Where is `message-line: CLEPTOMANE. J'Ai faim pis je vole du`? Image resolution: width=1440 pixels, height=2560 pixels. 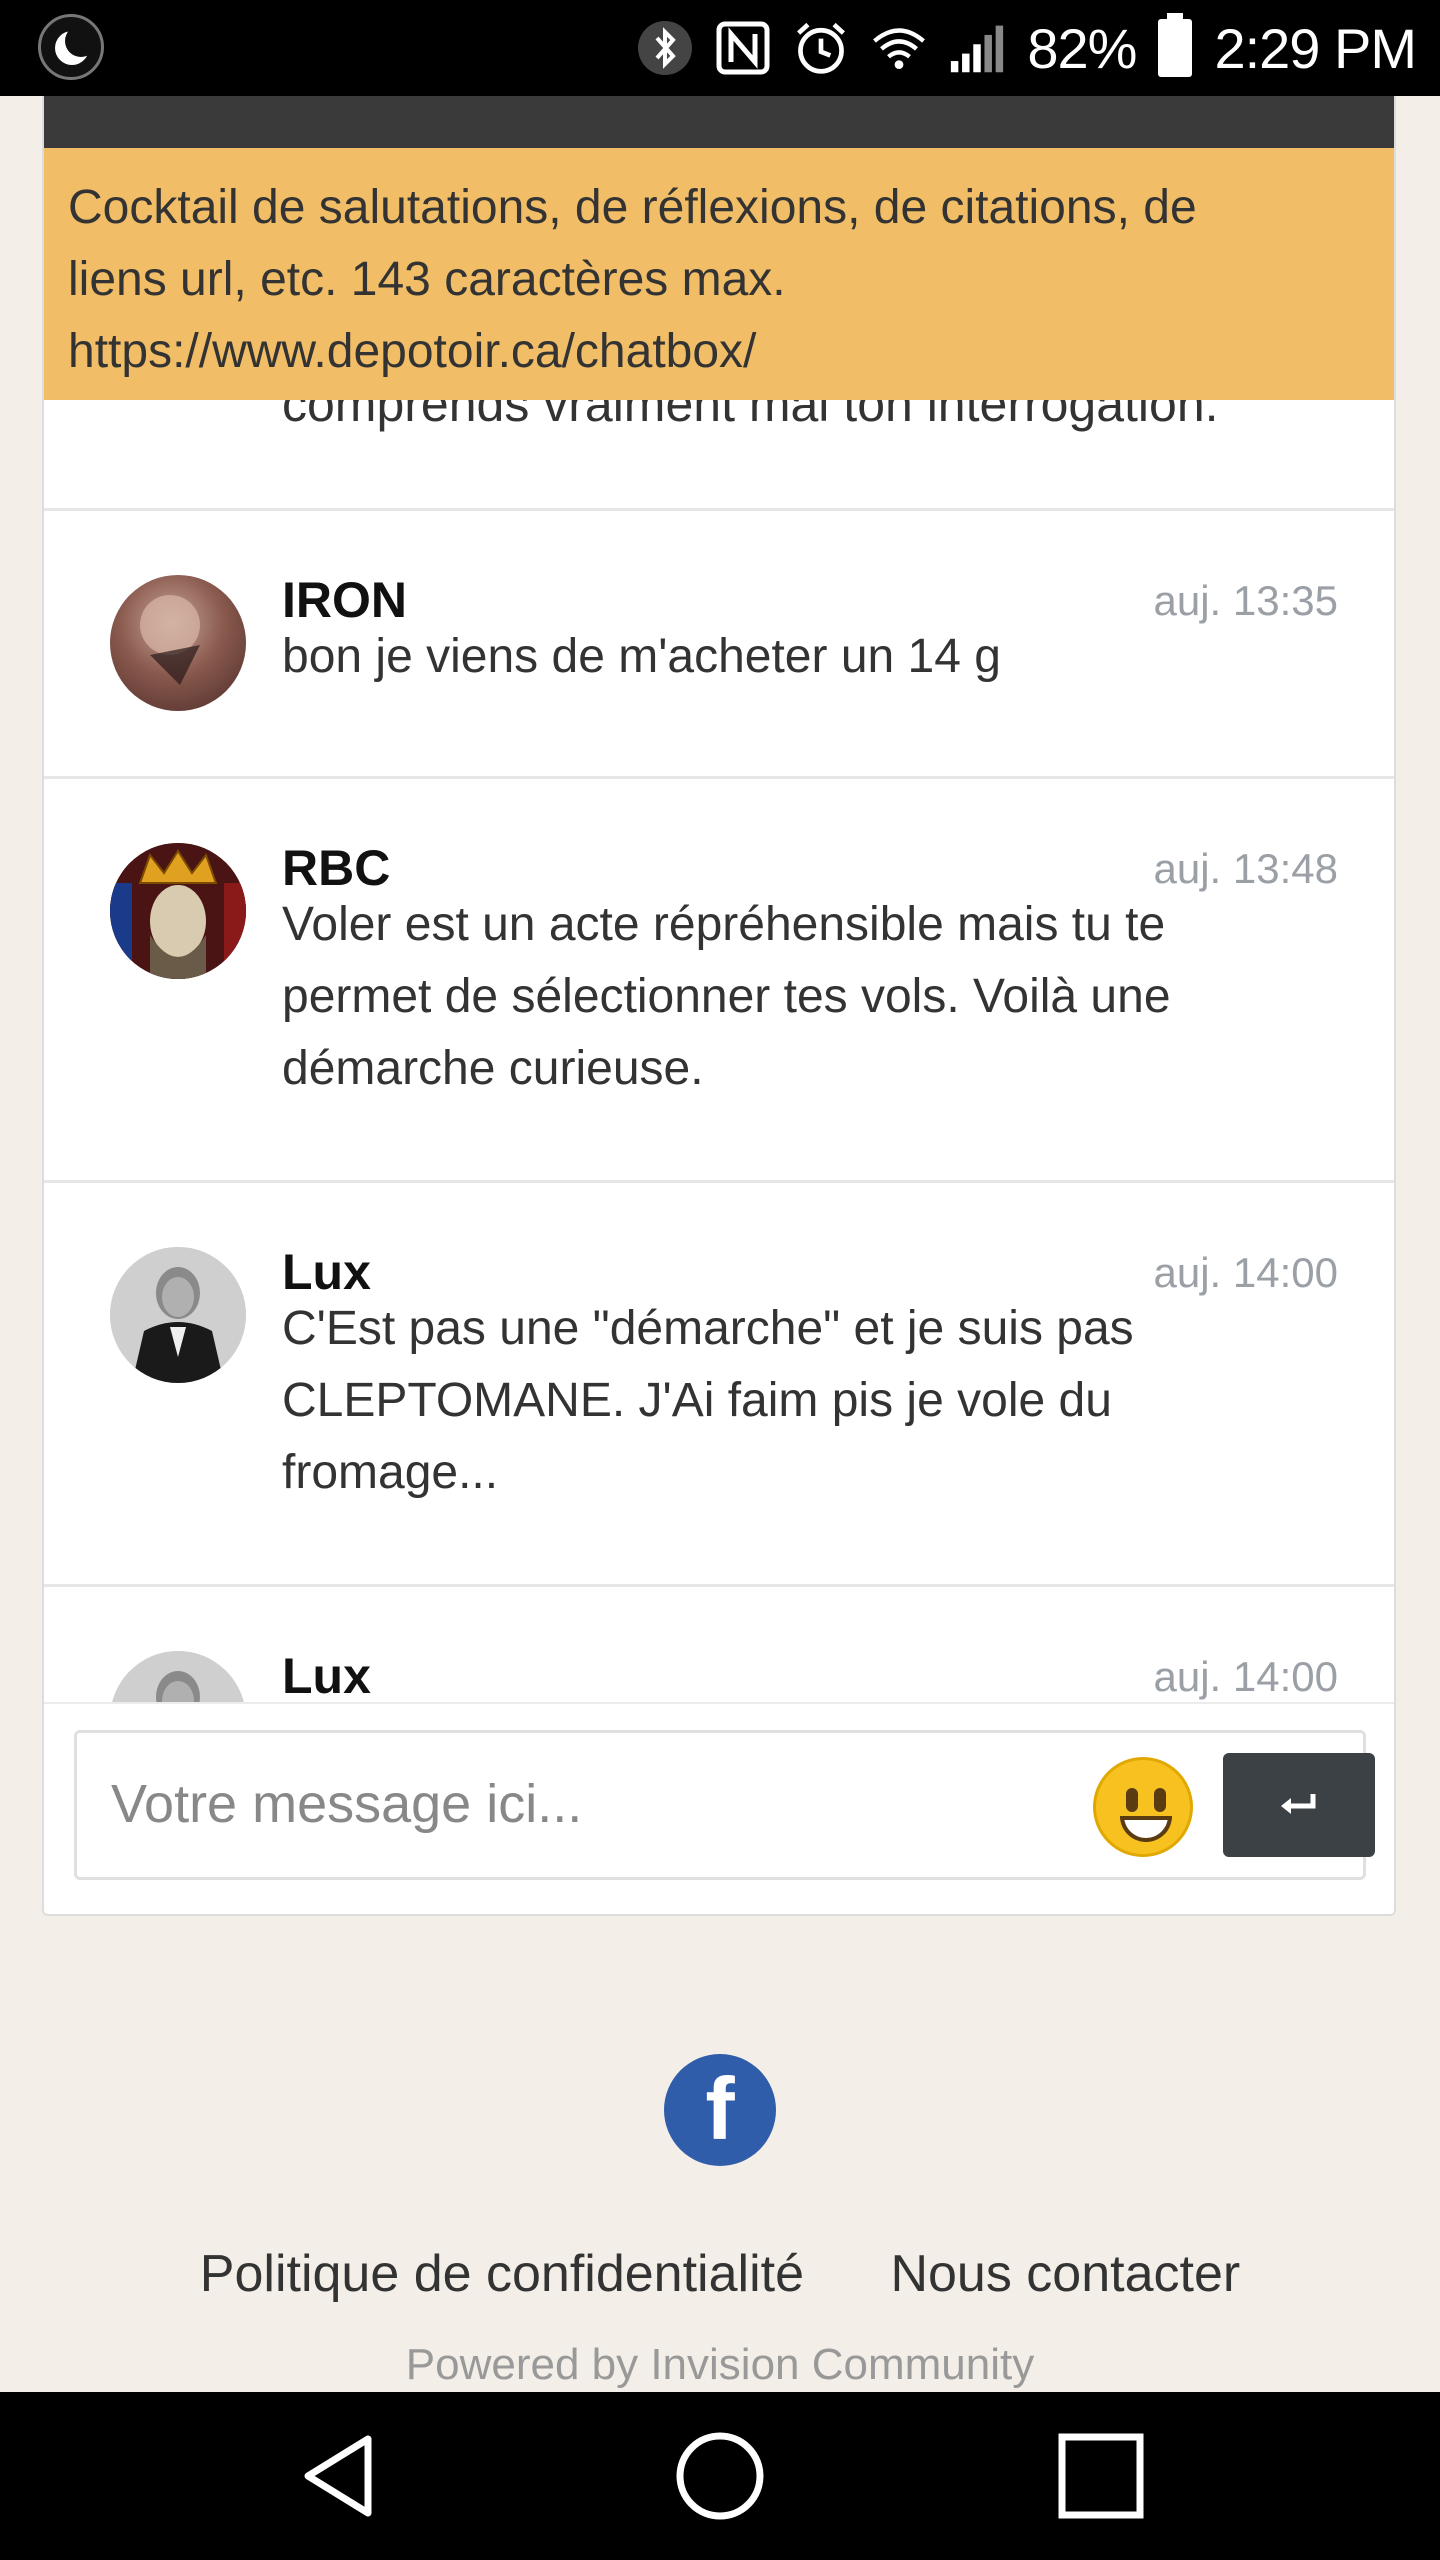
message-line: CLEPTOMANE. J'Ai faim pis je vole du is located at coordinates (697, 1400).